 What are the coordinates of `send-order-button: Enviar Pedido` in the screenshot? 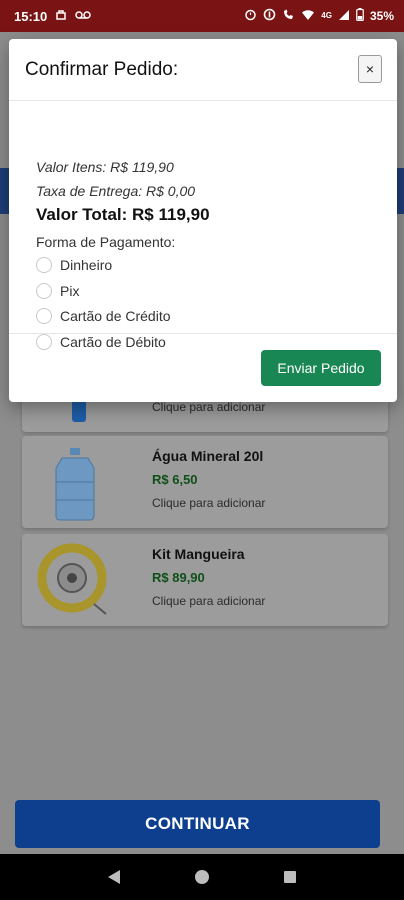 It's located at (321, 368).